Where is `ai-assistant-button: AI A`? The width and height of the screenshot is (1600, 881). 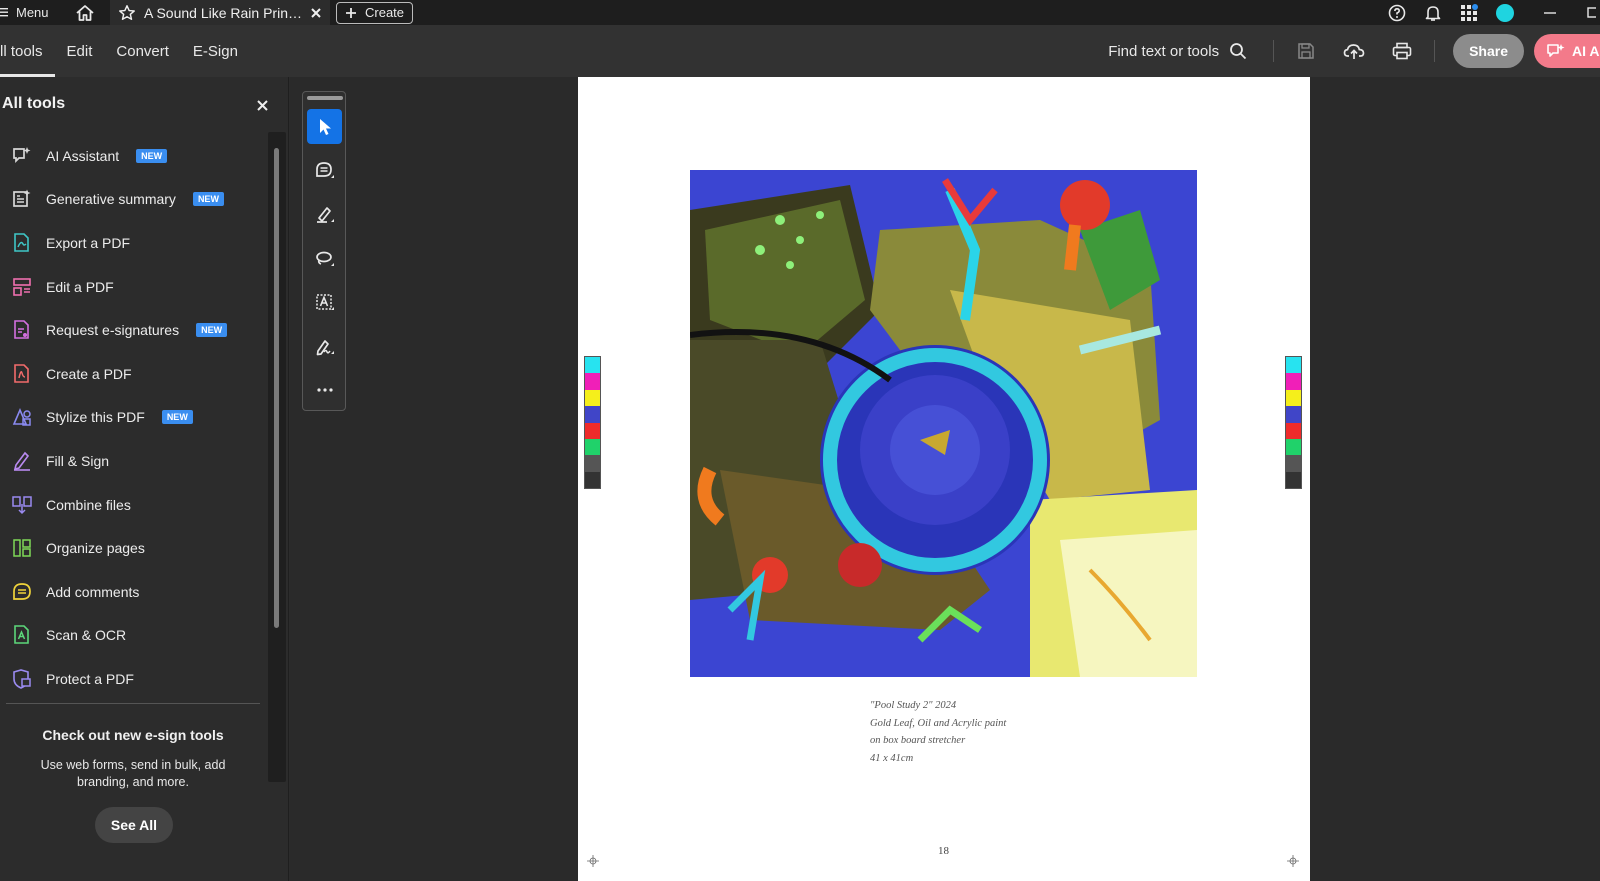 ai-assistant-button: AI A is located at coordinates (1567, 51).